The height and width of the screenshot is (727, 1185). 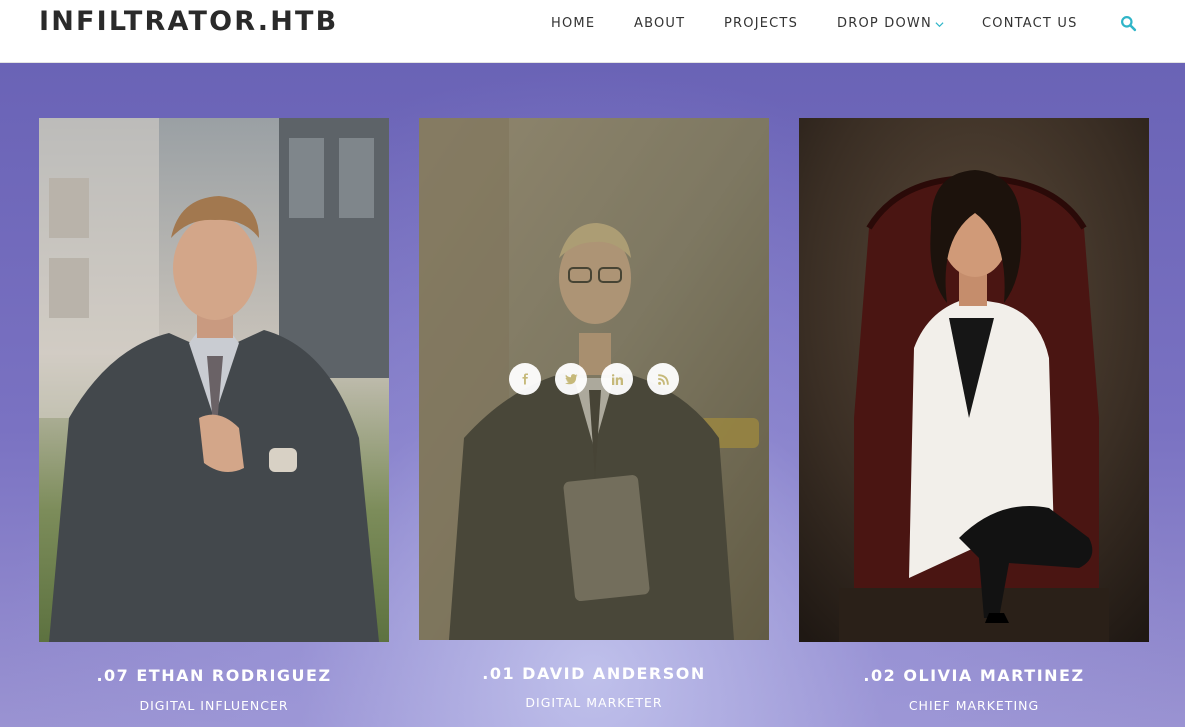 I want to click on member-name: .01 DAVID ANDERSON, so click(x=594, y=673).